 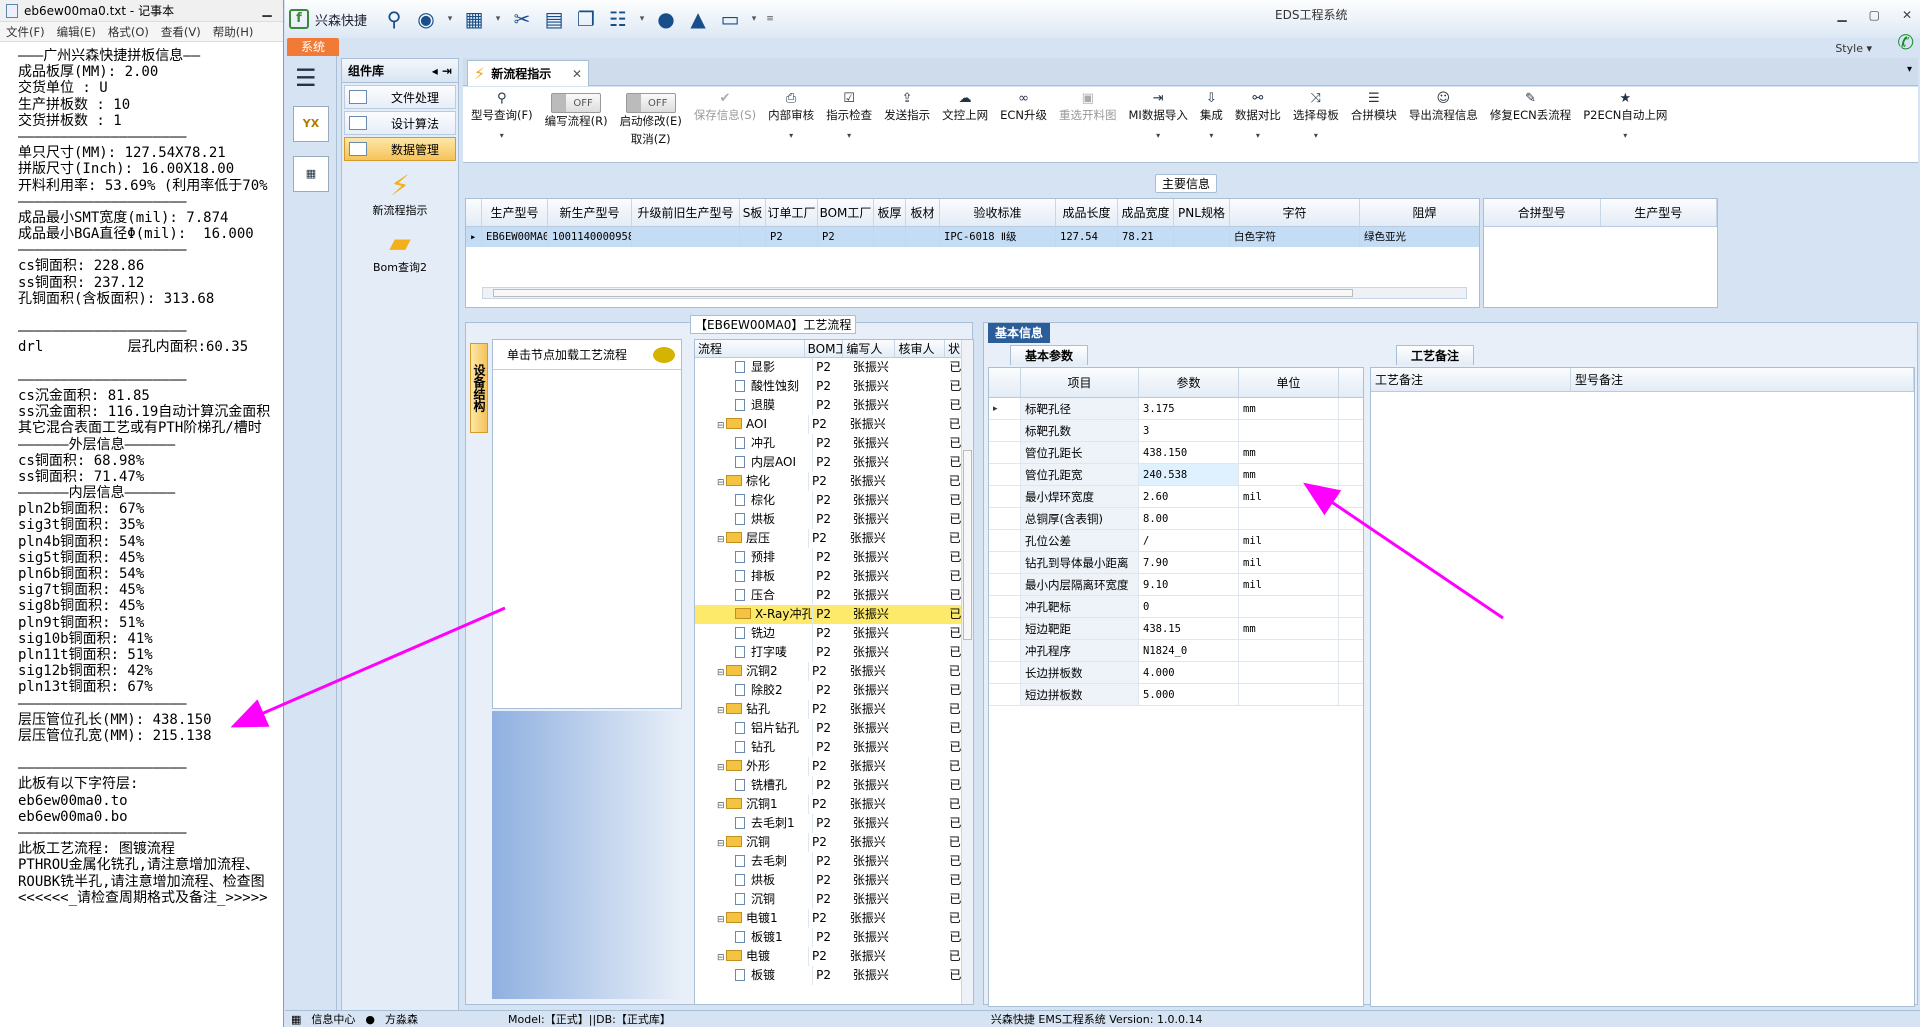 What do you see at coordinates (1176, 607) in the screenshot?
I see `param-row: 冲孔靶标 0` at bounding box center [1176, 607].